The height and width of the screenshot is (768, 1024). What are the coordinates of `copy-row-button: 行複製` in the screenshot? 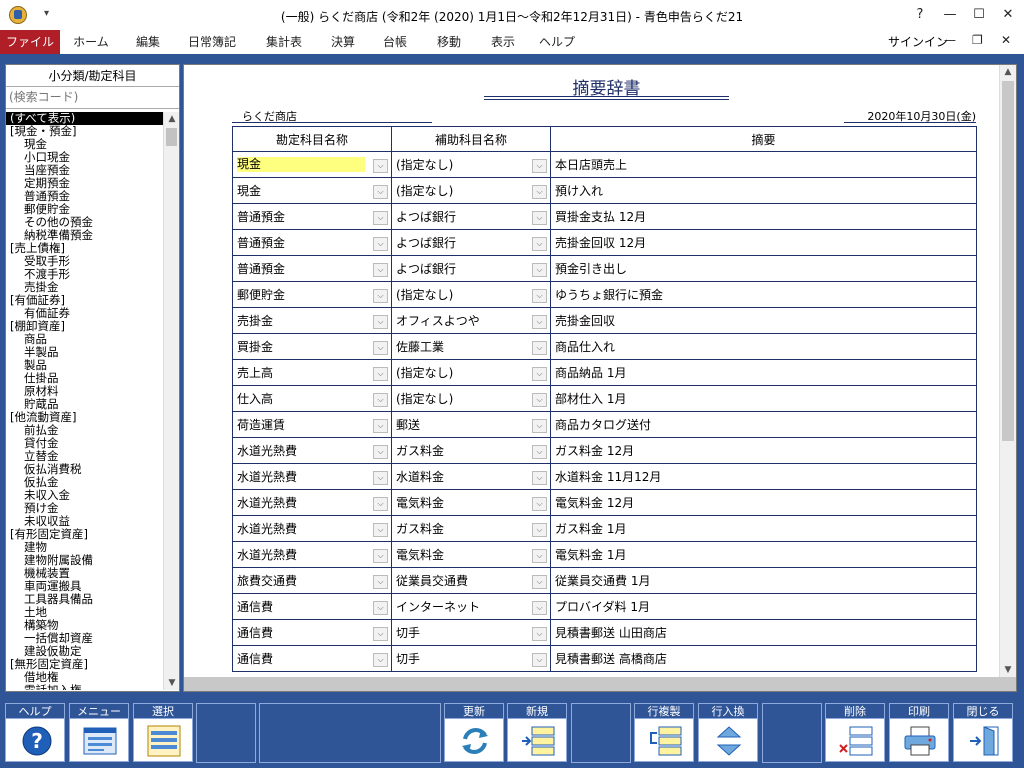 It's located at (664, 733).